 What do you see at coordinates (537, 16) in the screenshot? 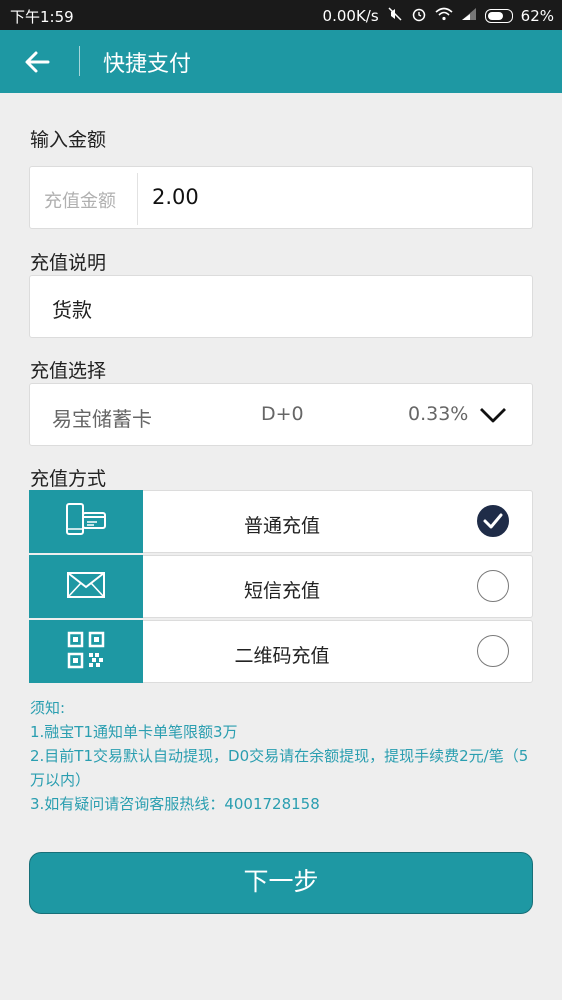
I see `battery-level: 62%` at bounding box center [537, 16].